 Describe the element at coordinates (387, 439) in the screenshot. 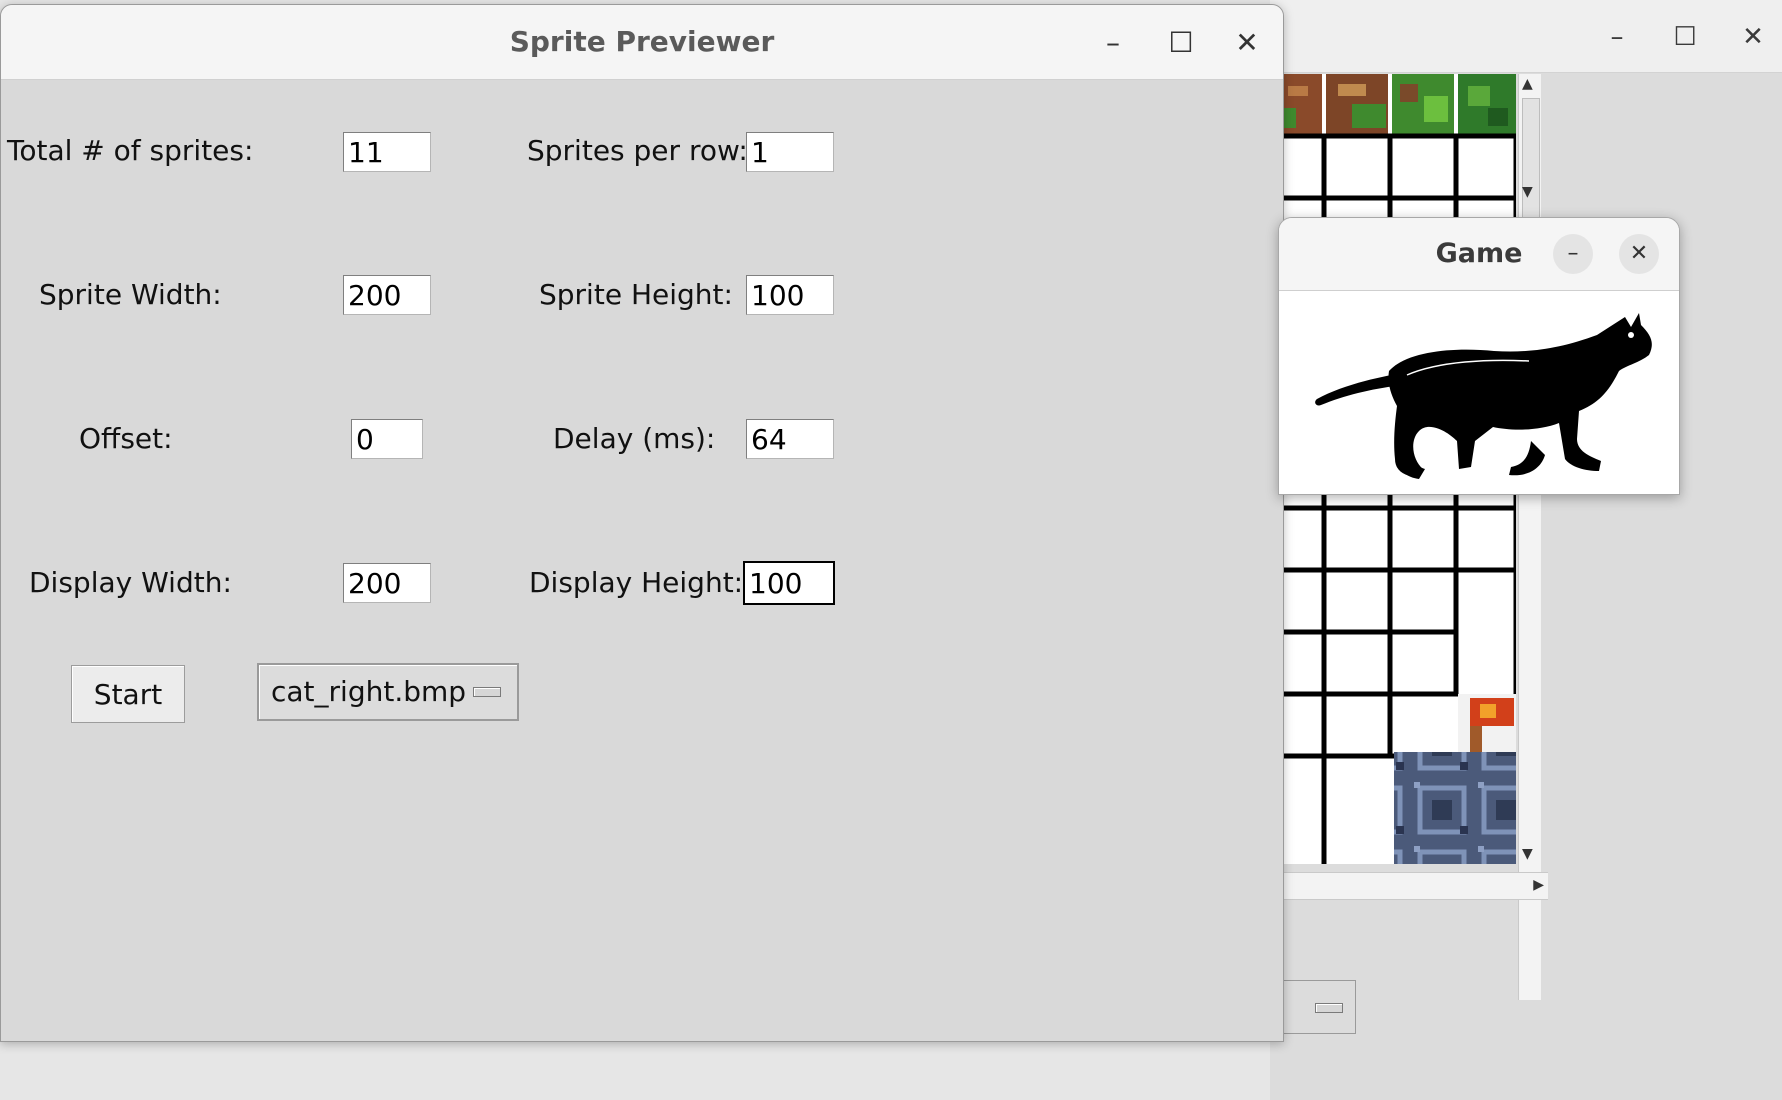

I see `offset-input` at that location.